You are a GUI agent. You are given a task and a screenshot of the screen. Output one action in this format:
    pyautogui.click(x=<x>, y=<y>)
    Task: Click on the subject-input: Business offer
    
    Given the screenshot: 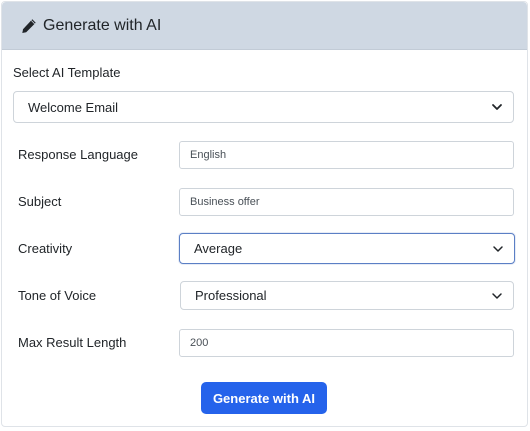 What is the action you would take?
    pyautogui.click(x=346, y=202)
    